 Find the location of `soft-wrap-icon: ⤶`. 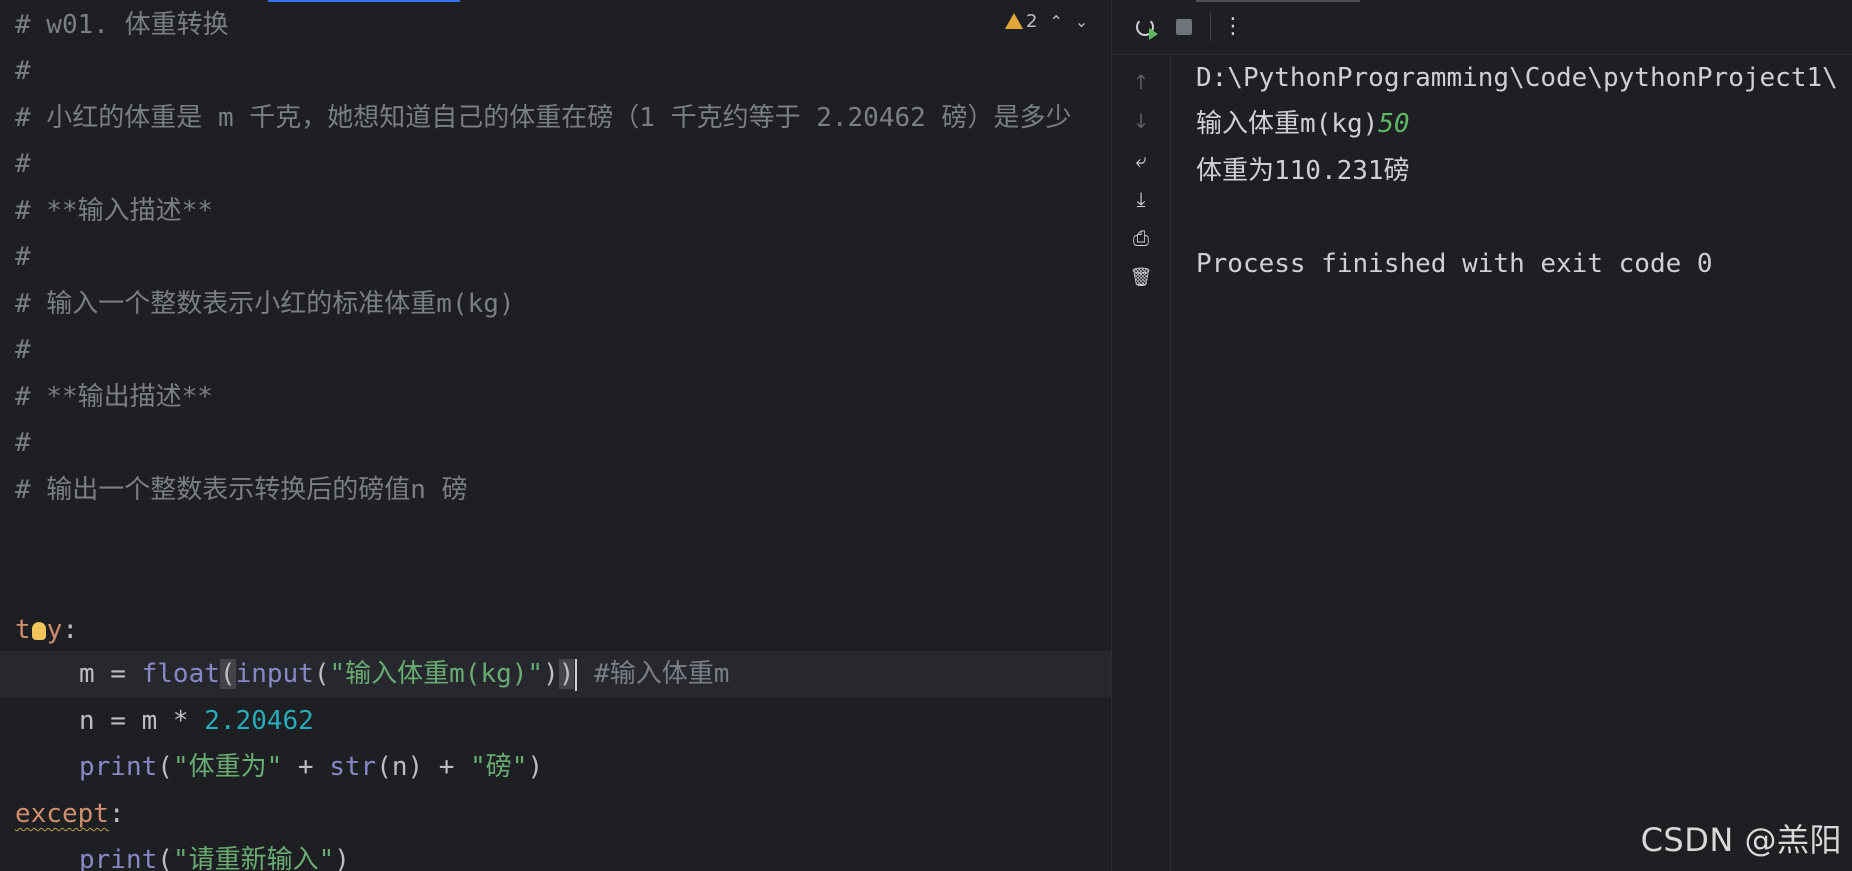

soft-wrap-icon: ⤶ is located at coordinates (1141, 160).